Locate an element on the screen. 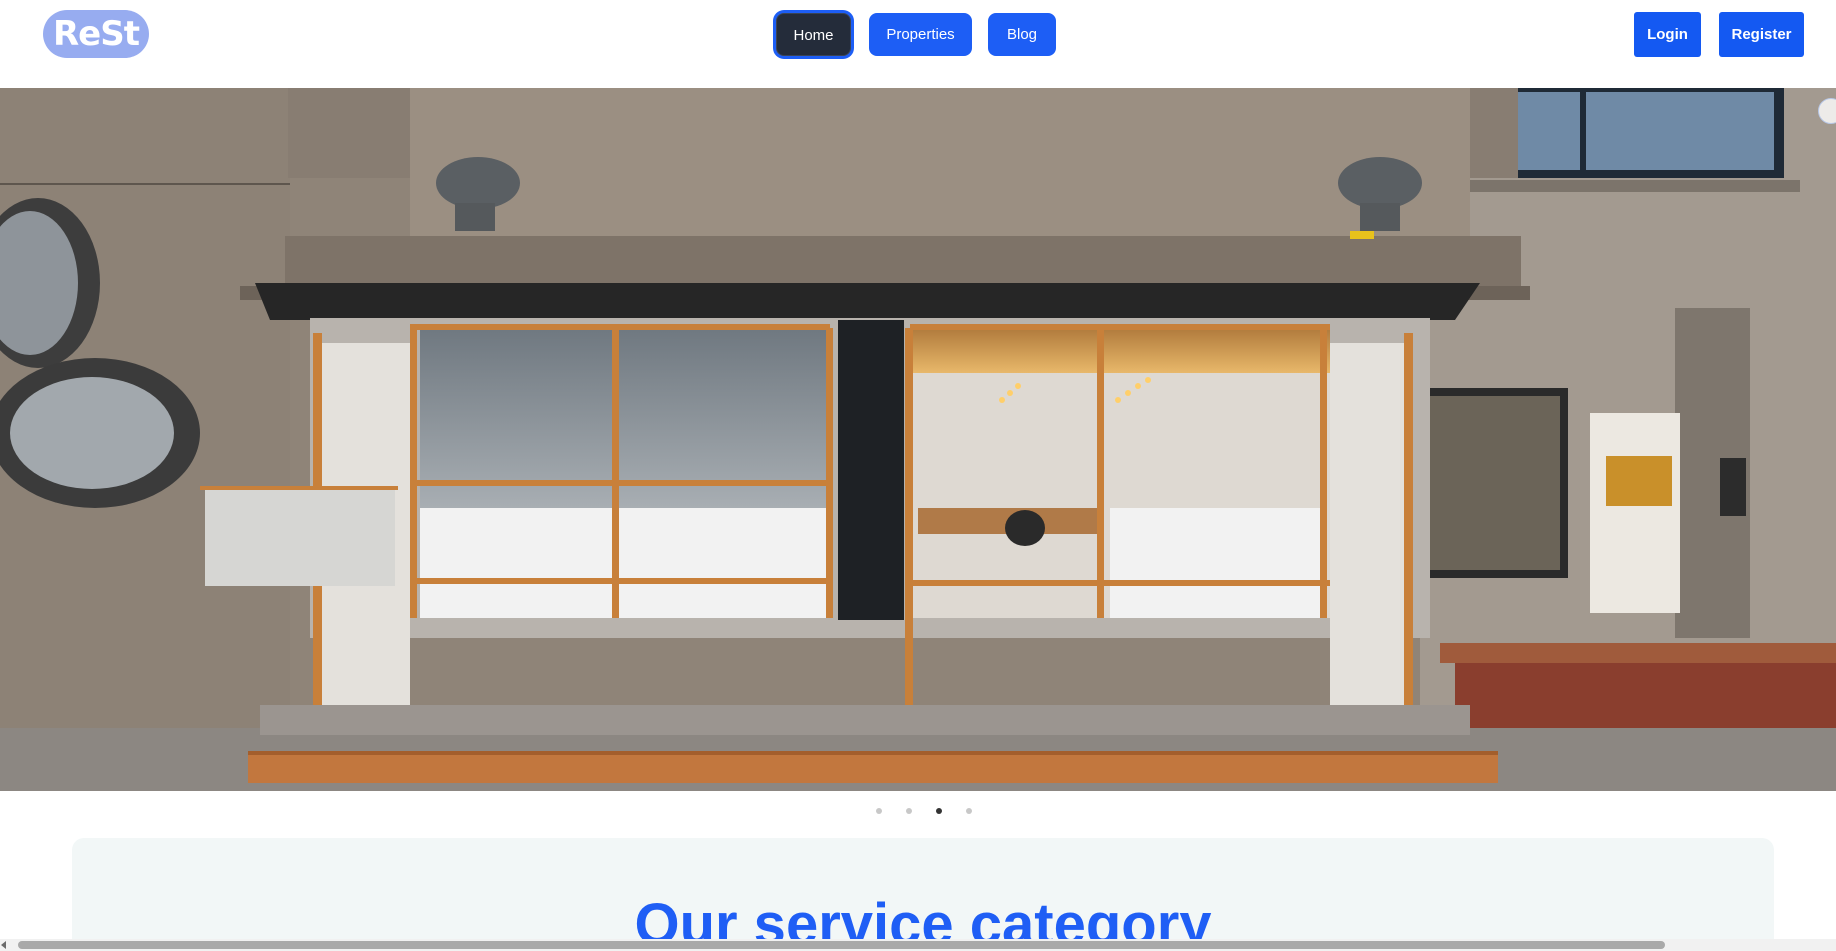 The height and width of the screenshot is (951, 1836). login-button: Login is located at coordinates (1667, 34).